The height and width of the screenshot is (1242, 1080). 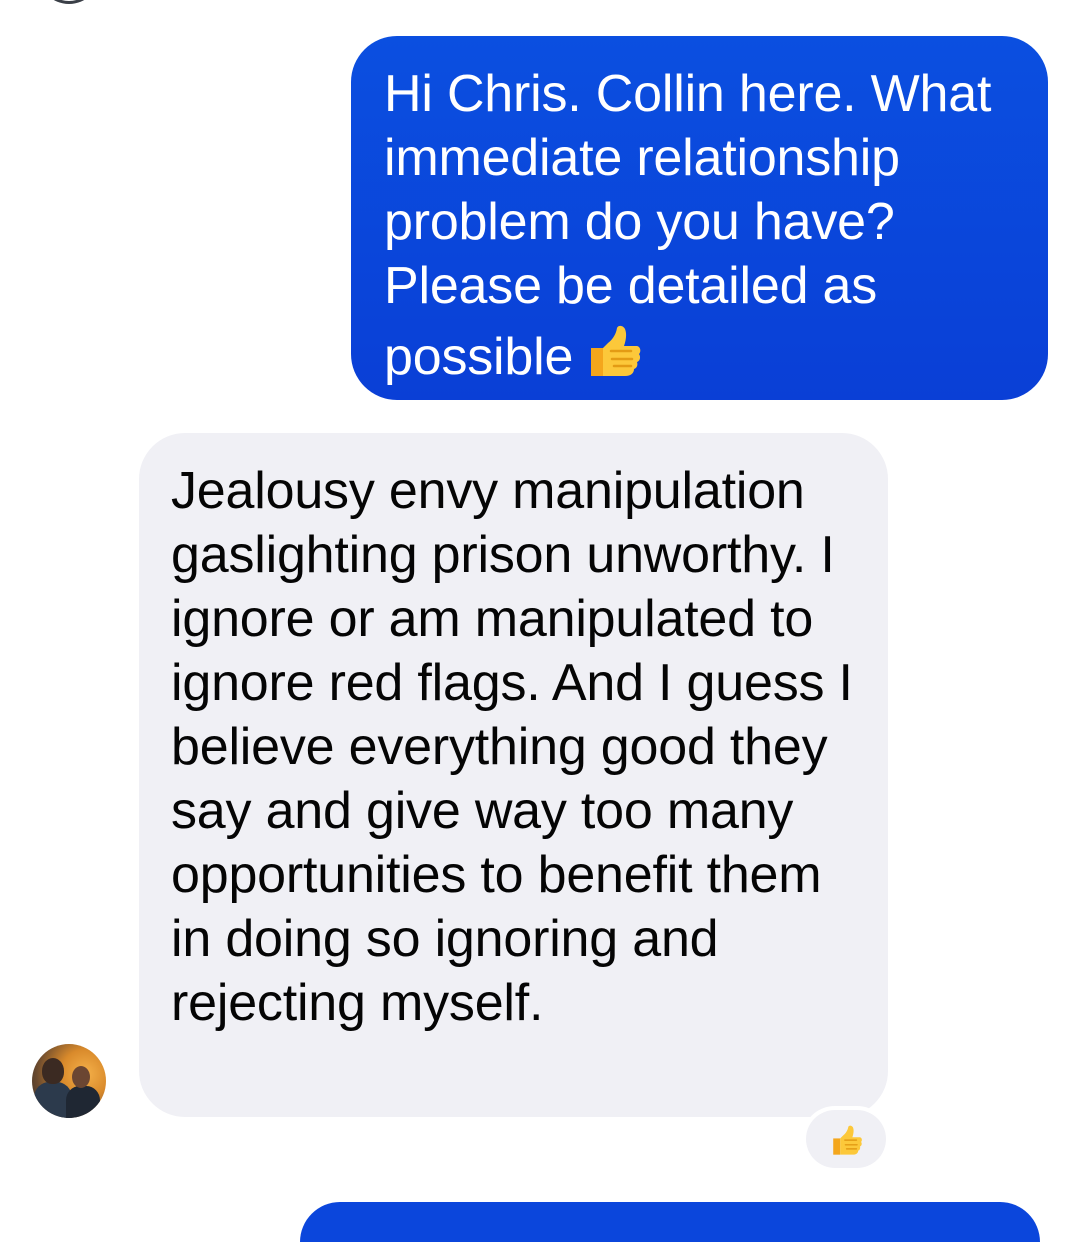 What do you see at coordinates (69, 2) in the screenshot?
I see `previous-avatar-edge` at bounding box center [69, 2].